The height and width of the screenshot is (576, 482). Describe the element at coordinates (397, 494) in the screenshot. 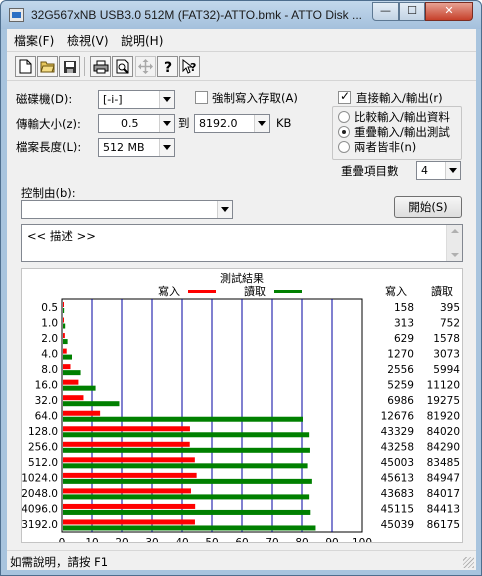

I see `write-value: 43683` at that location.